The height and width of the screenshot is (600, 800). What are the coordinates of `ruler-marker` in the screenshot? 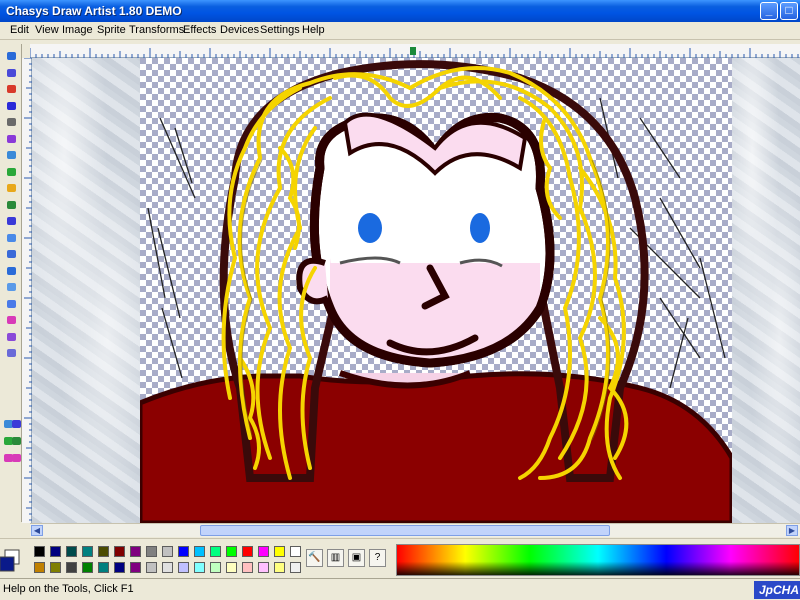 It's located at (413, 51).